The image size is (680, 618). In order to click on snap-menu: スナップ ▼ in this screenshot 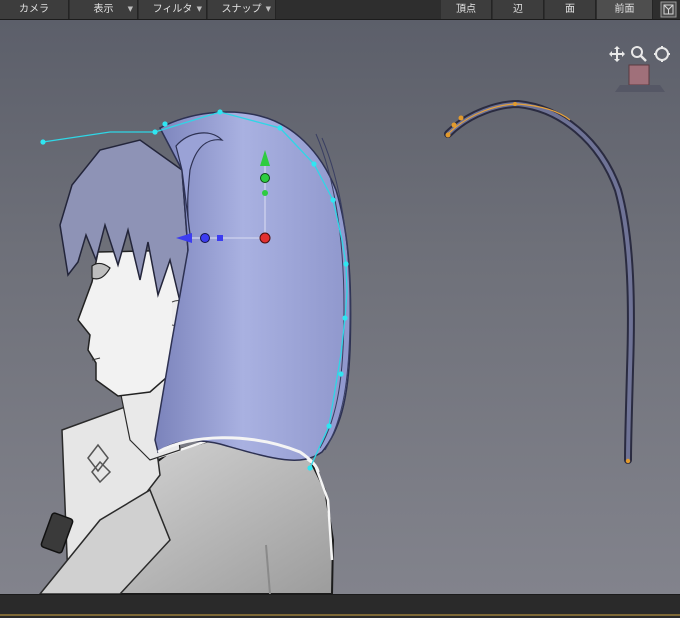, I will do `click(242, 9)`.